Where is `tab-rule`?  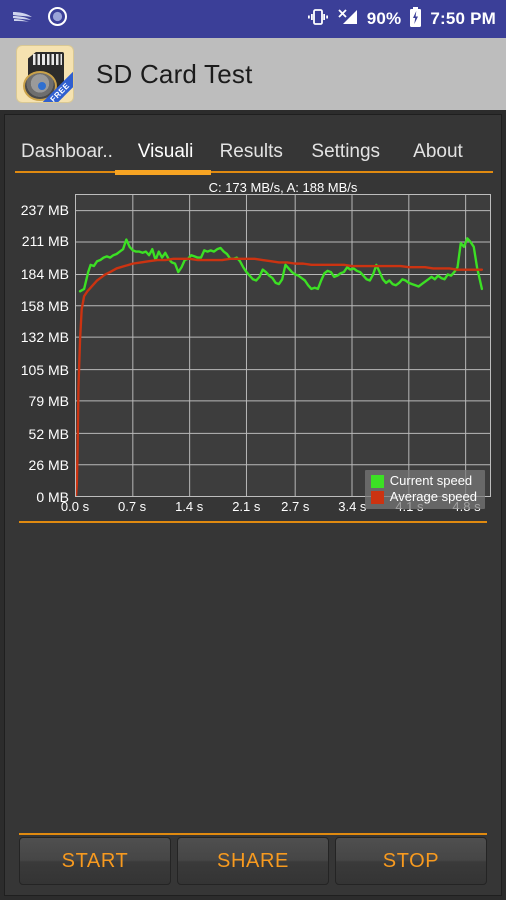 tab-rule is located at coordinates (254, 172).